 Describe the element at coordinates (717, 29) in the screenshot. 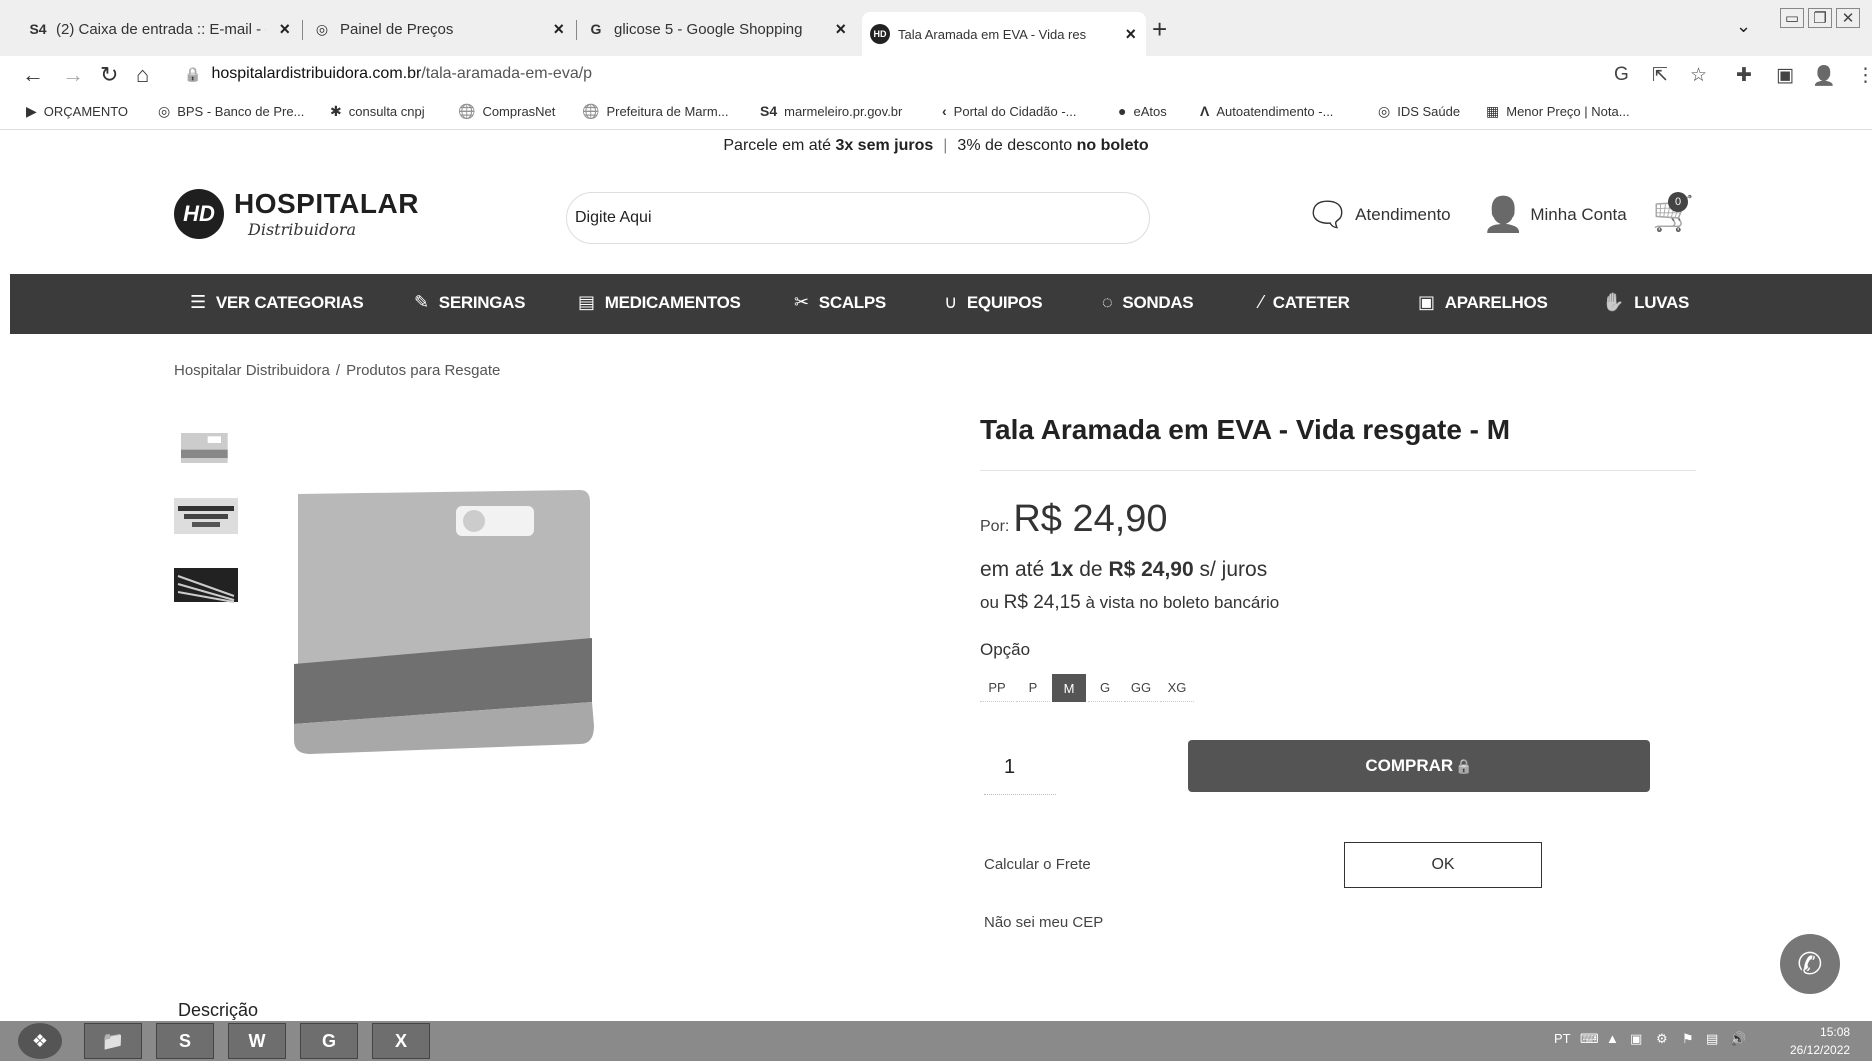

I see `tab-google-shopping: G glicose 5 - Google Shopping ×` at that location.